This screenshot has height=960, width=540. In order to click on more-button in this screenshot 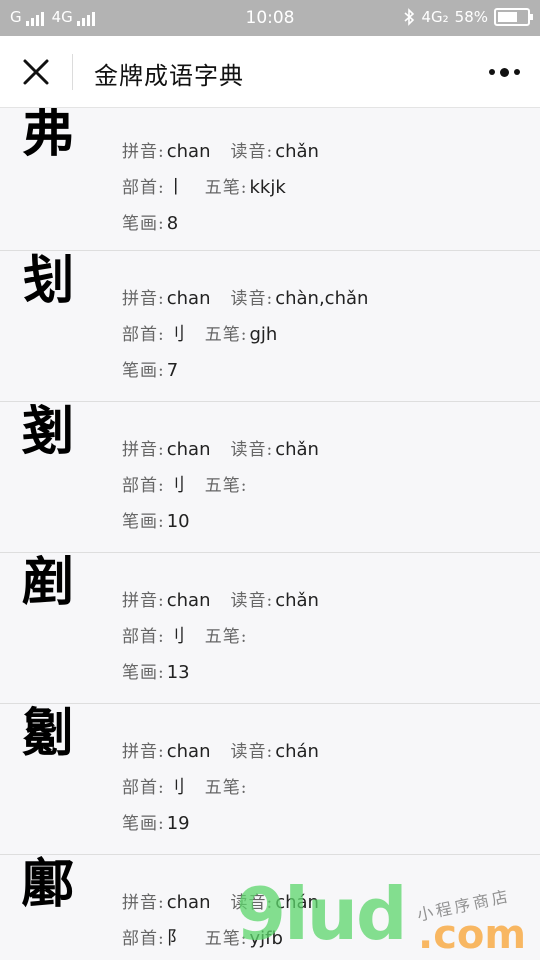, I will do `click(504, 72)`.